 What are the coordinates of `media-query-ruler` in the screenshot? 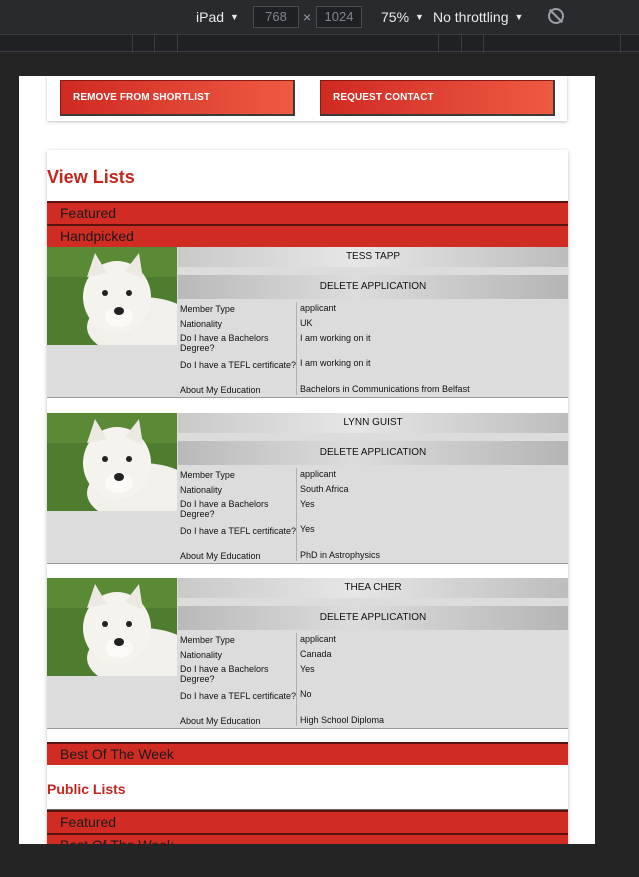 It's located at (319, 43).